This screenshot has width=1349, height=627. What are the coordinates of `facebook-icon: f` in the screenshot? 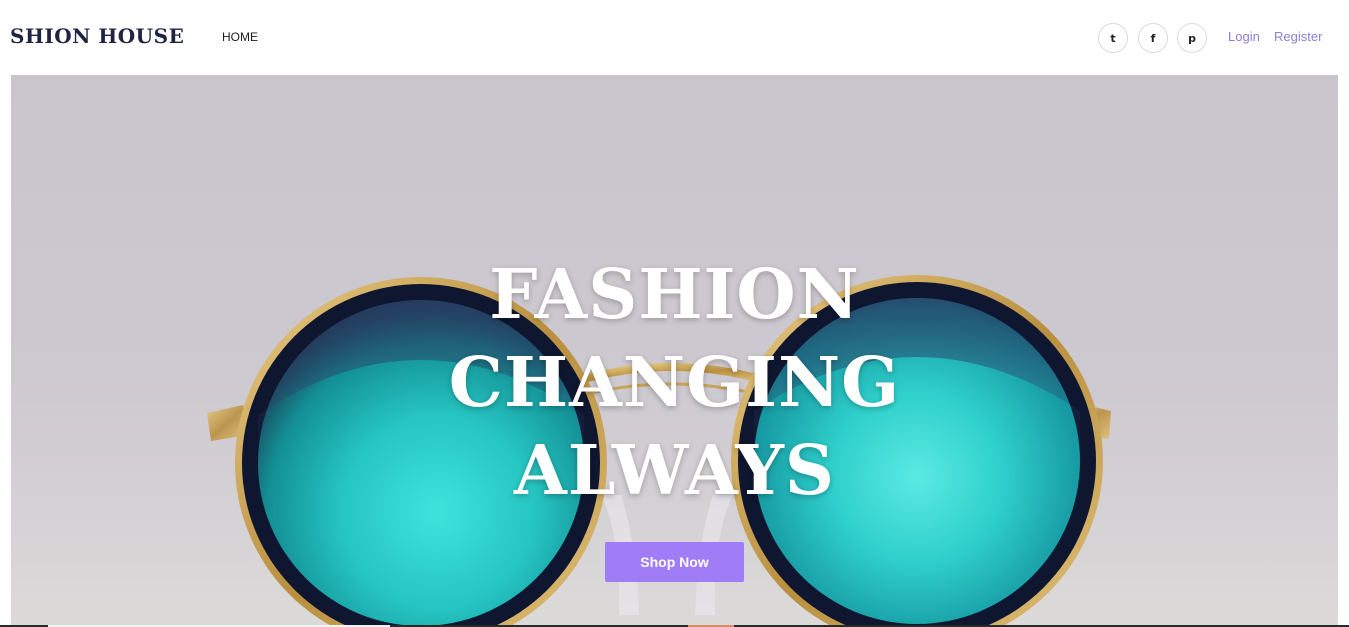 It's located at (1153, 38).